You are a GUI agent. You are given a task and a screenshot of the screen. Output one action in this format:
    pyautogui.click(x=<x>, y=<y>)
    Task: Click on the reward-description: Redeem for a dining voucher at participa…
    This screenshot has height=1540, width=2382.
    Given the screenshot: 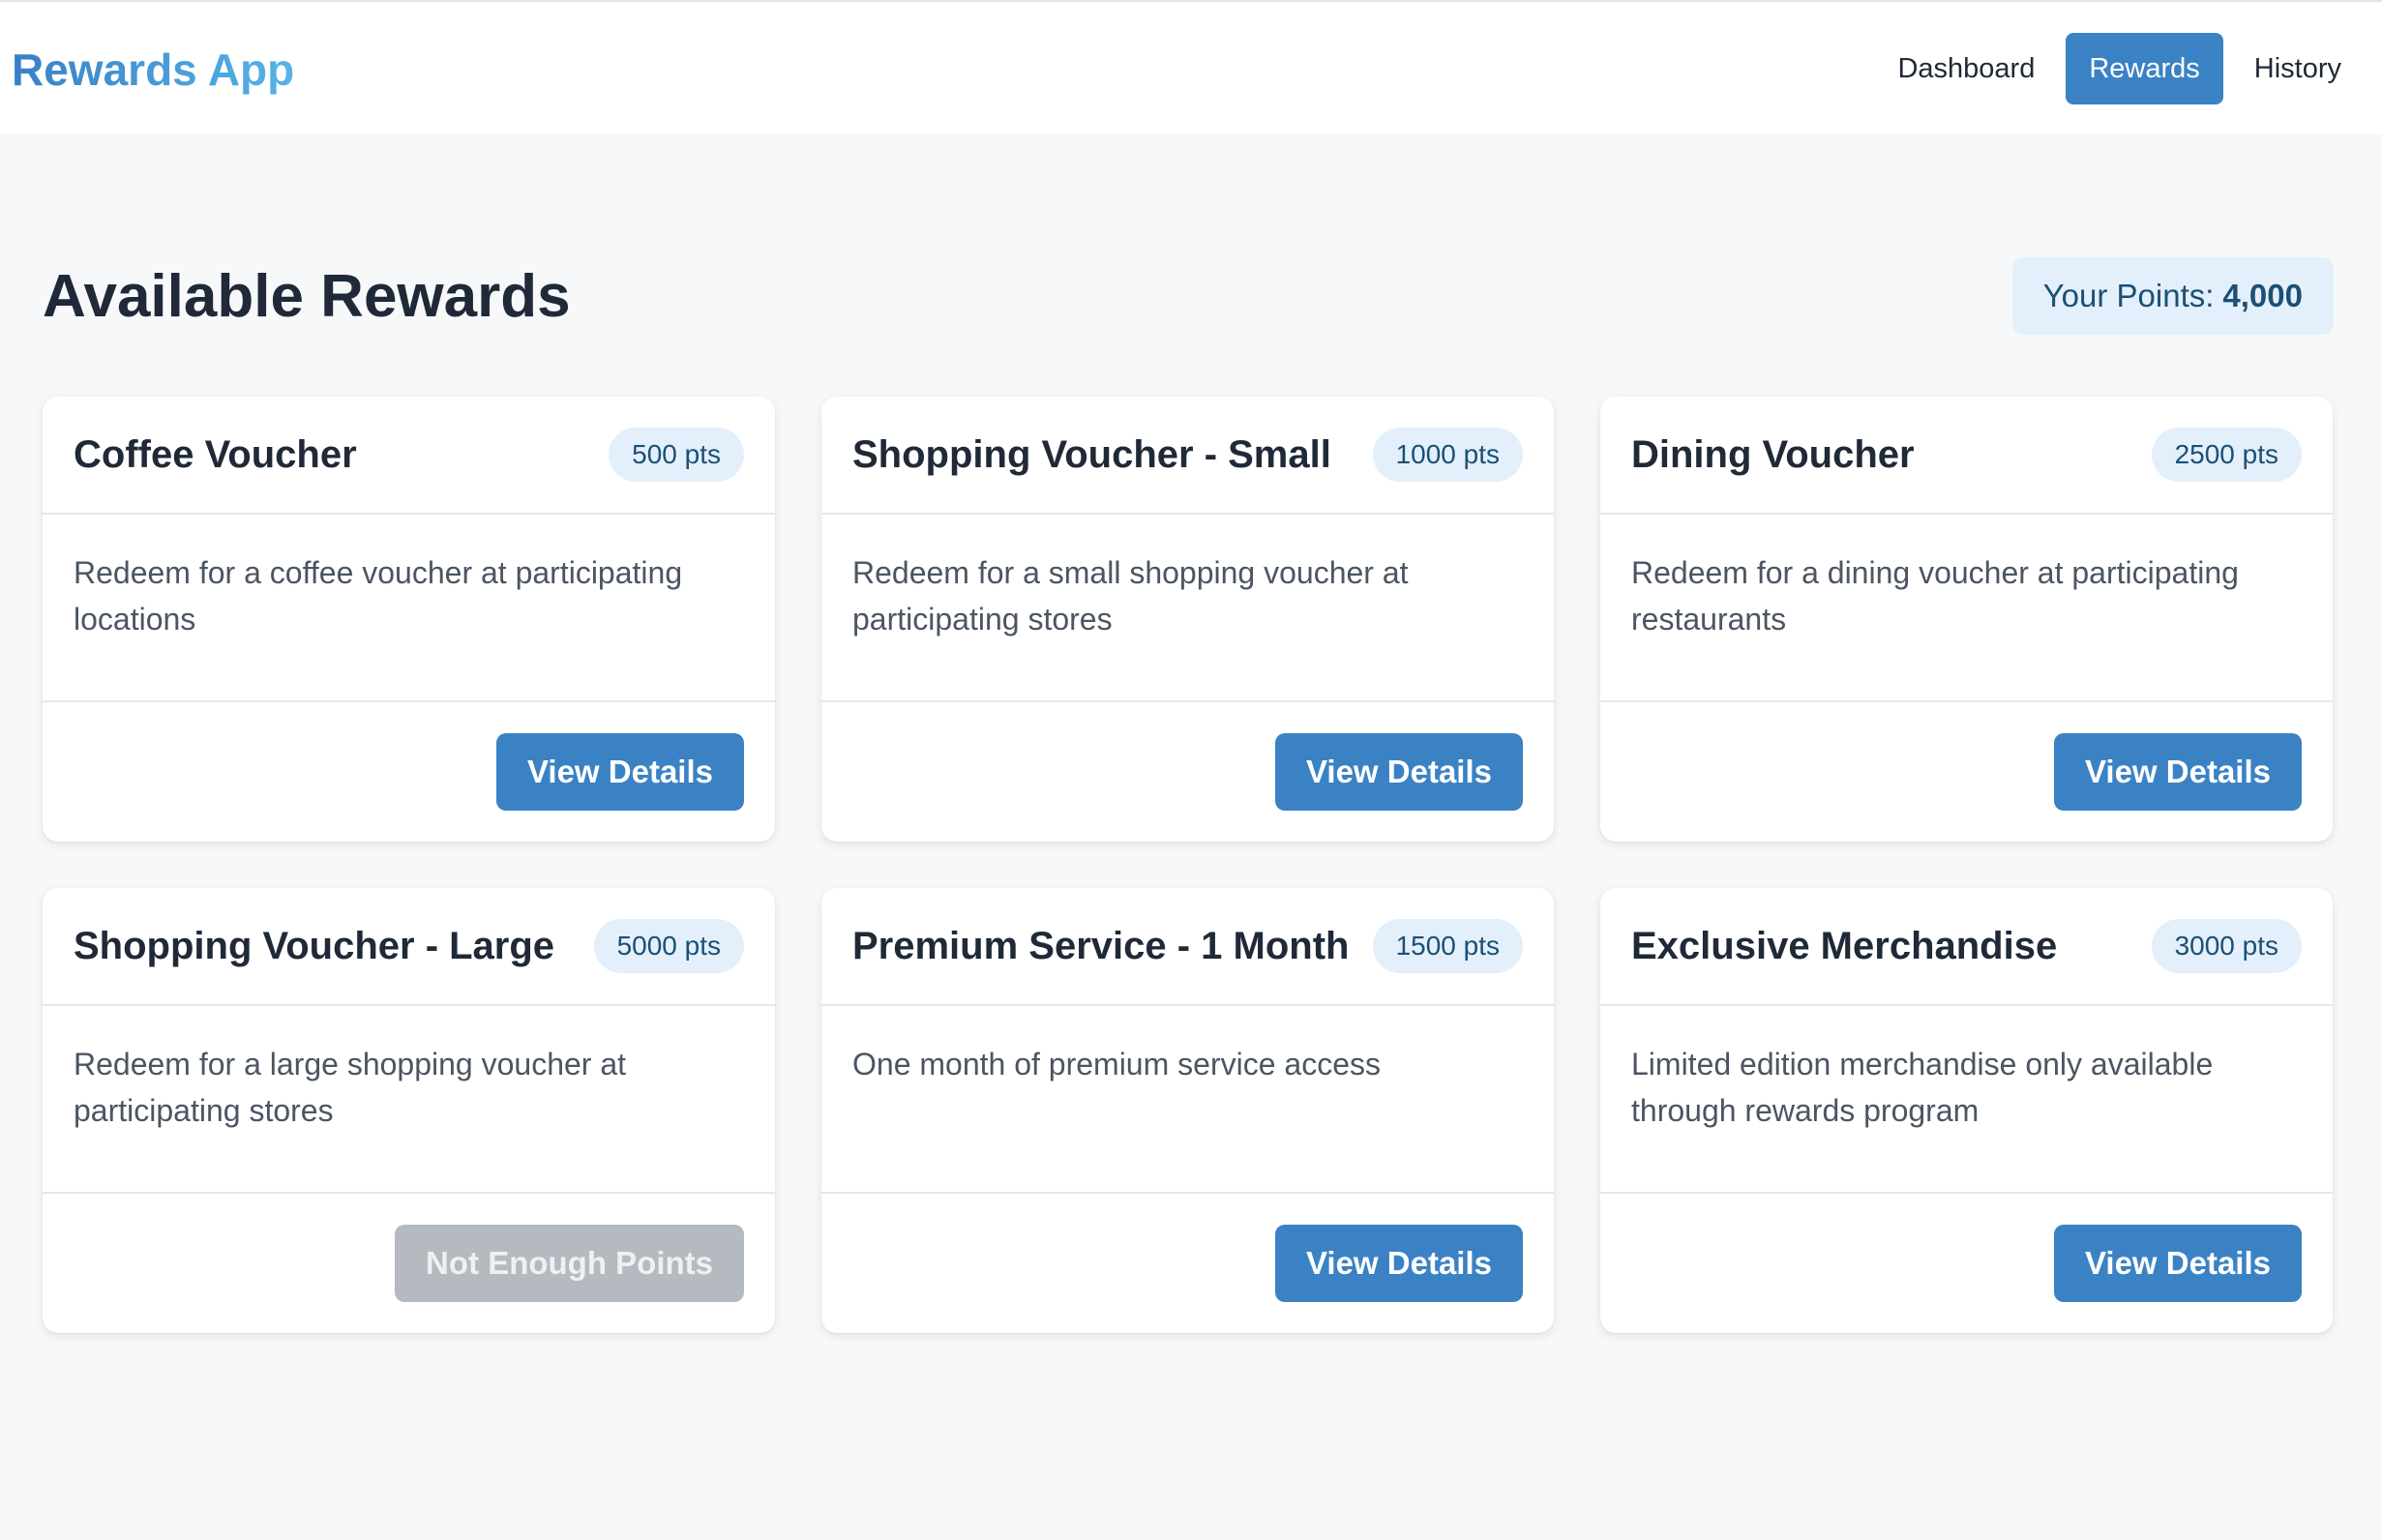 What is the action you would take?
    pyautogui.click(x=1967, y=608)
    